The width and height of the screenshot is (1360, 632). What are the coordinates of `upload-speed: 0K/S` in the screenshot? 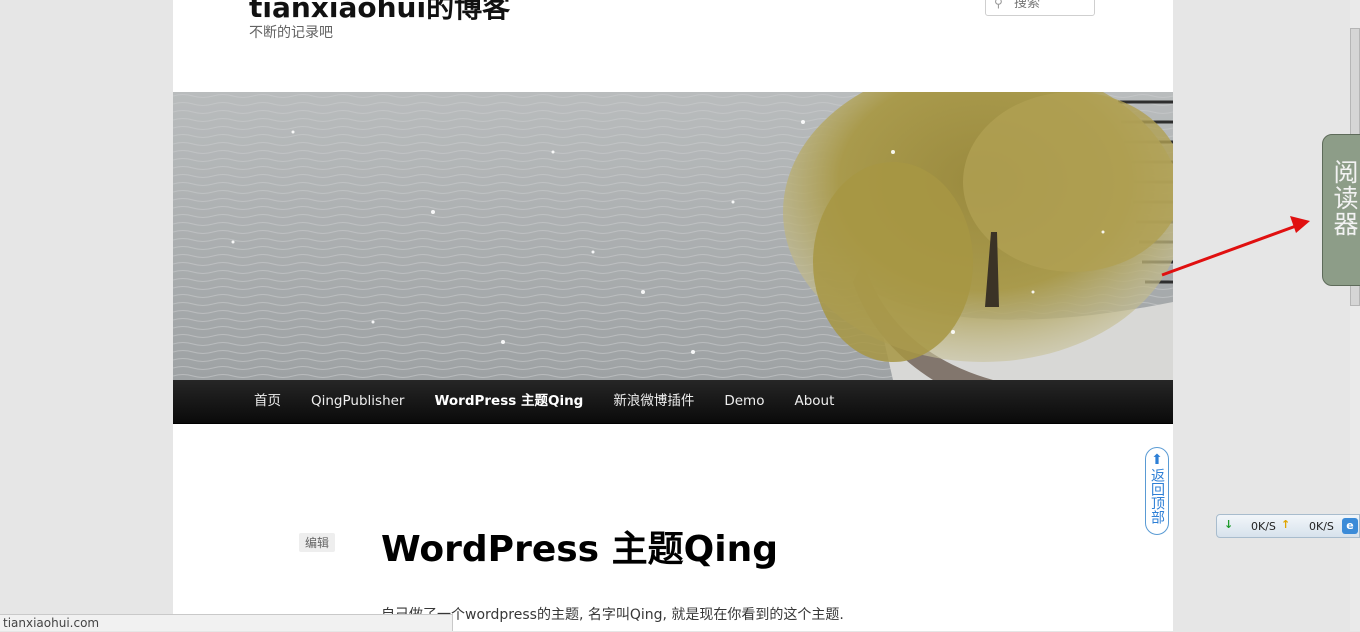 It's located at (1321, 526).